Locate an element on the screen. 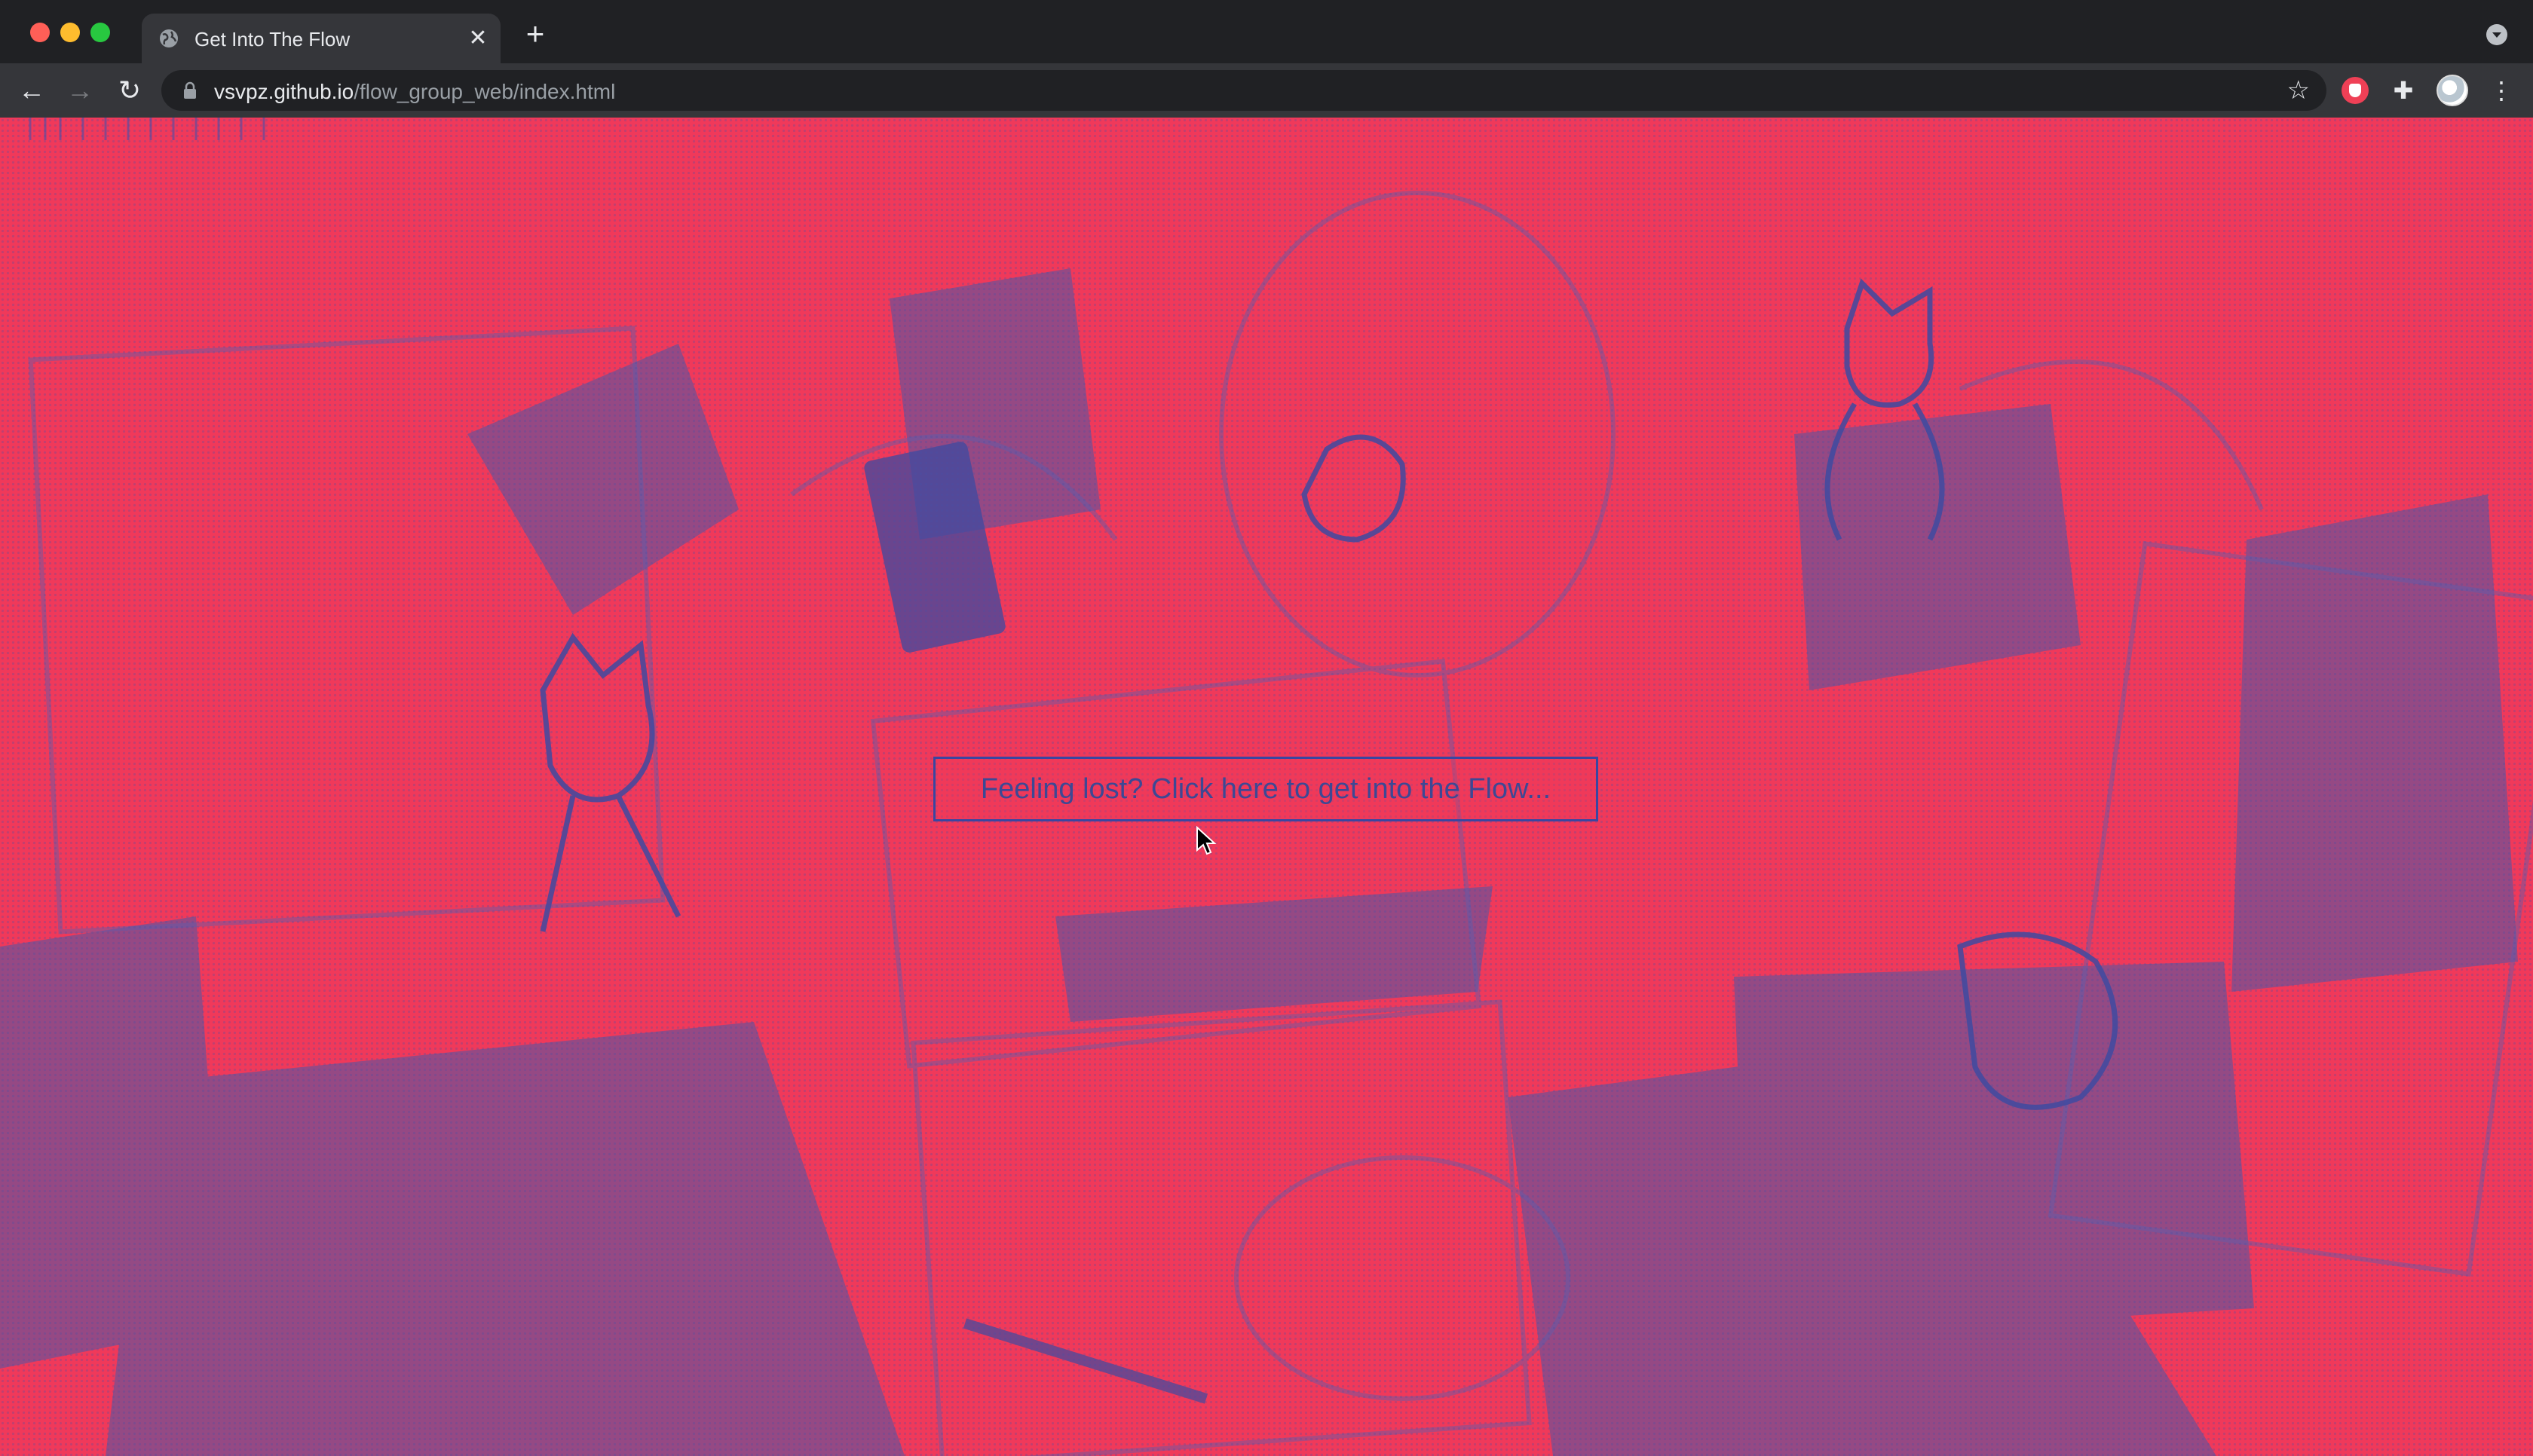  forward-button: → is located at coordinates (79, 90).